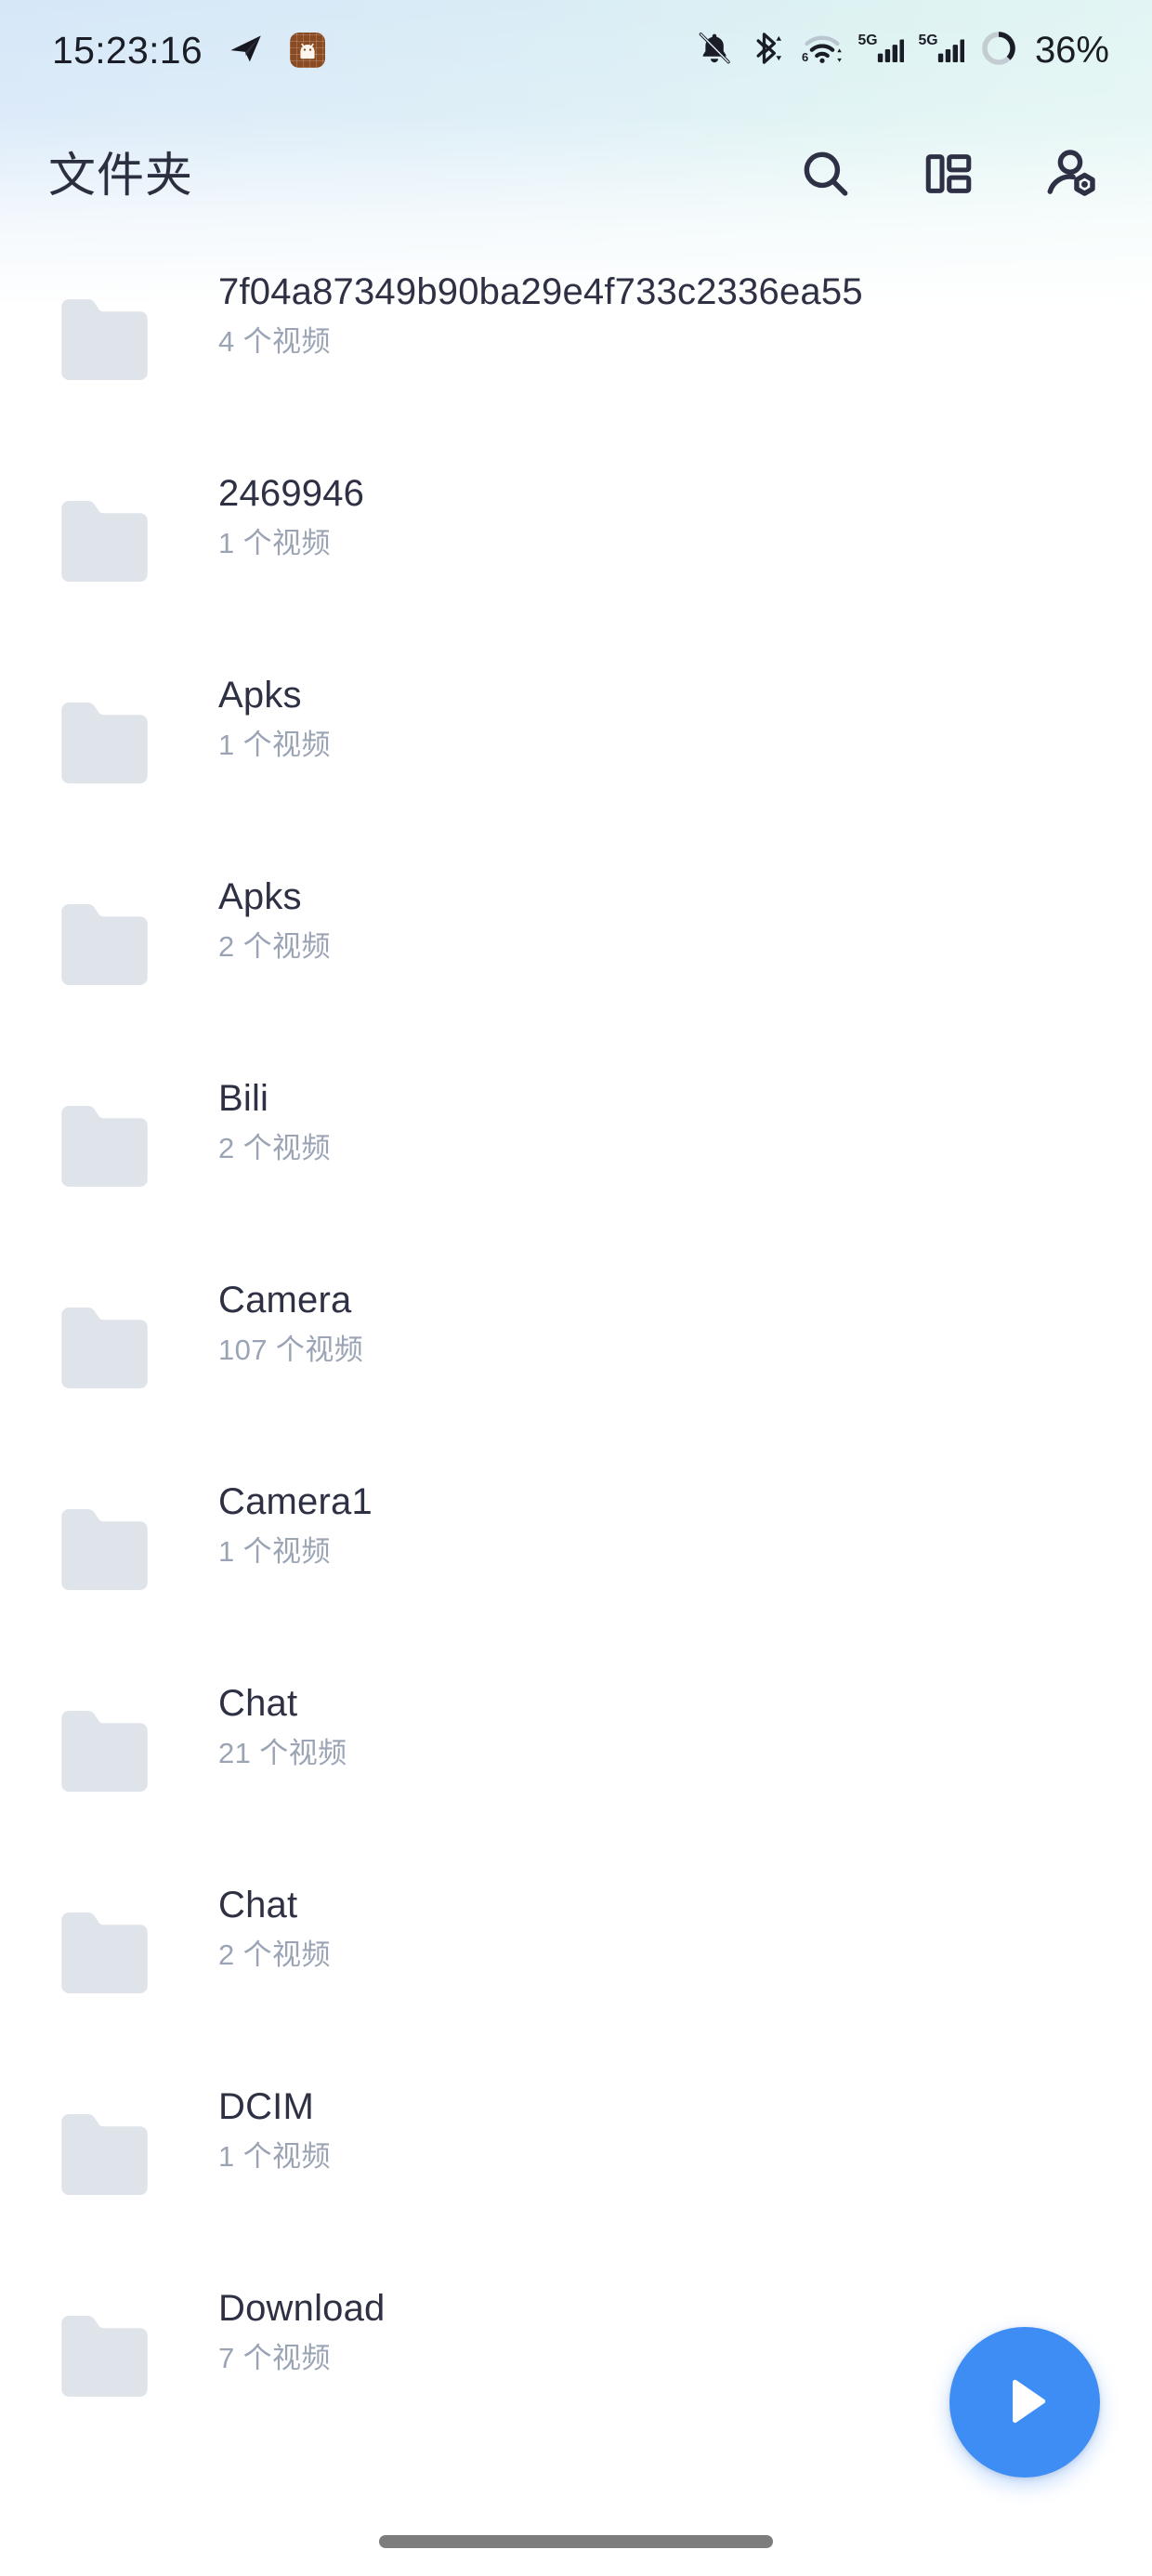 The width and height of the screenshot is (1152, 2576). I want to click on folder-text-block: Apks 1 个视频, so click(274, 711).